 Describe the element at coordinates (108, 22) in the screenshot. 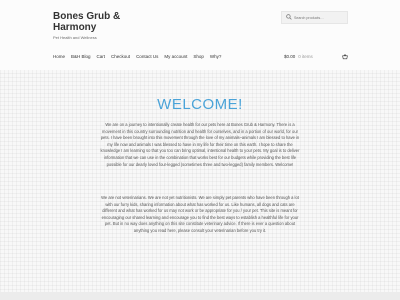

I see `site-title: Bones Grub & Harmony` at that location.